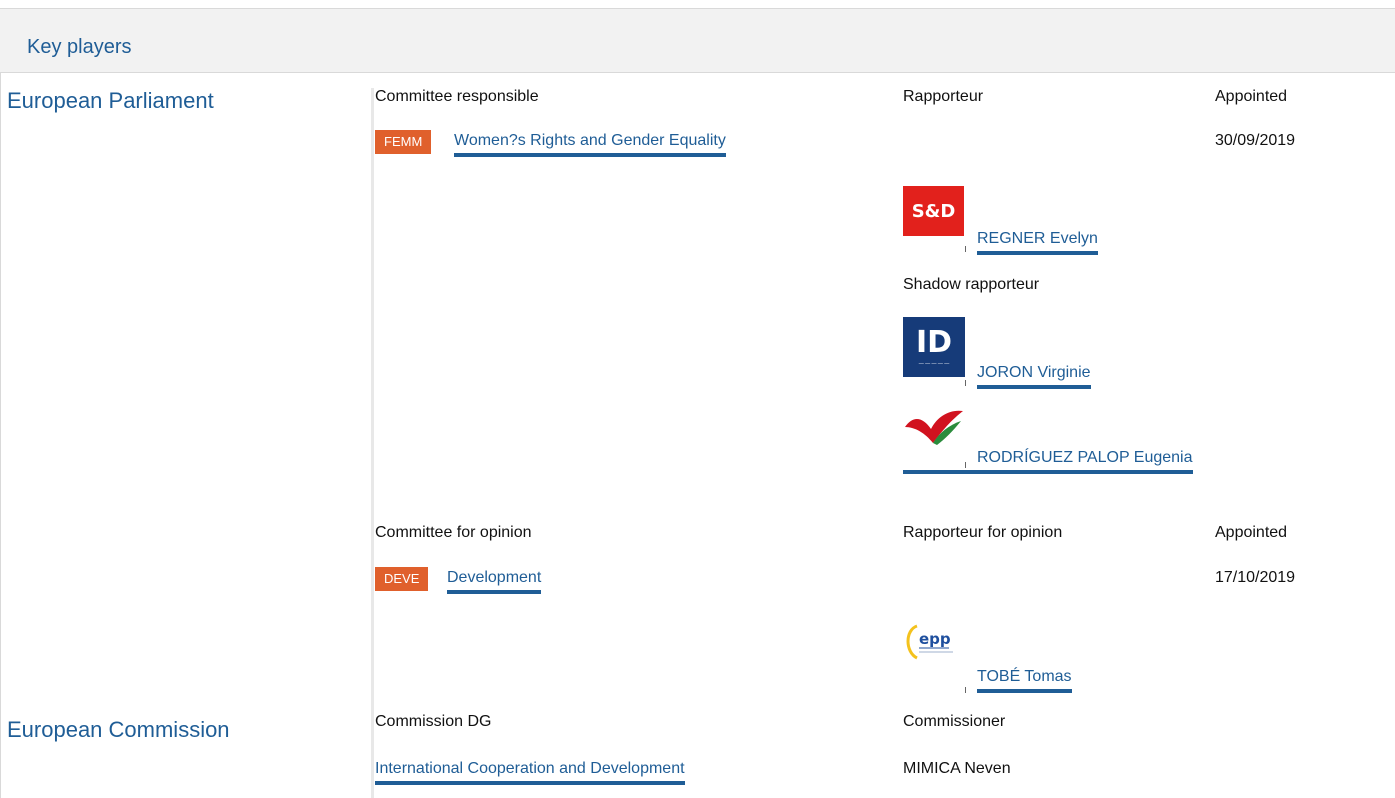  Describe the element at coordinates (494, 581) in the screenshot. I see `committee-link-deve: Development` at that location.